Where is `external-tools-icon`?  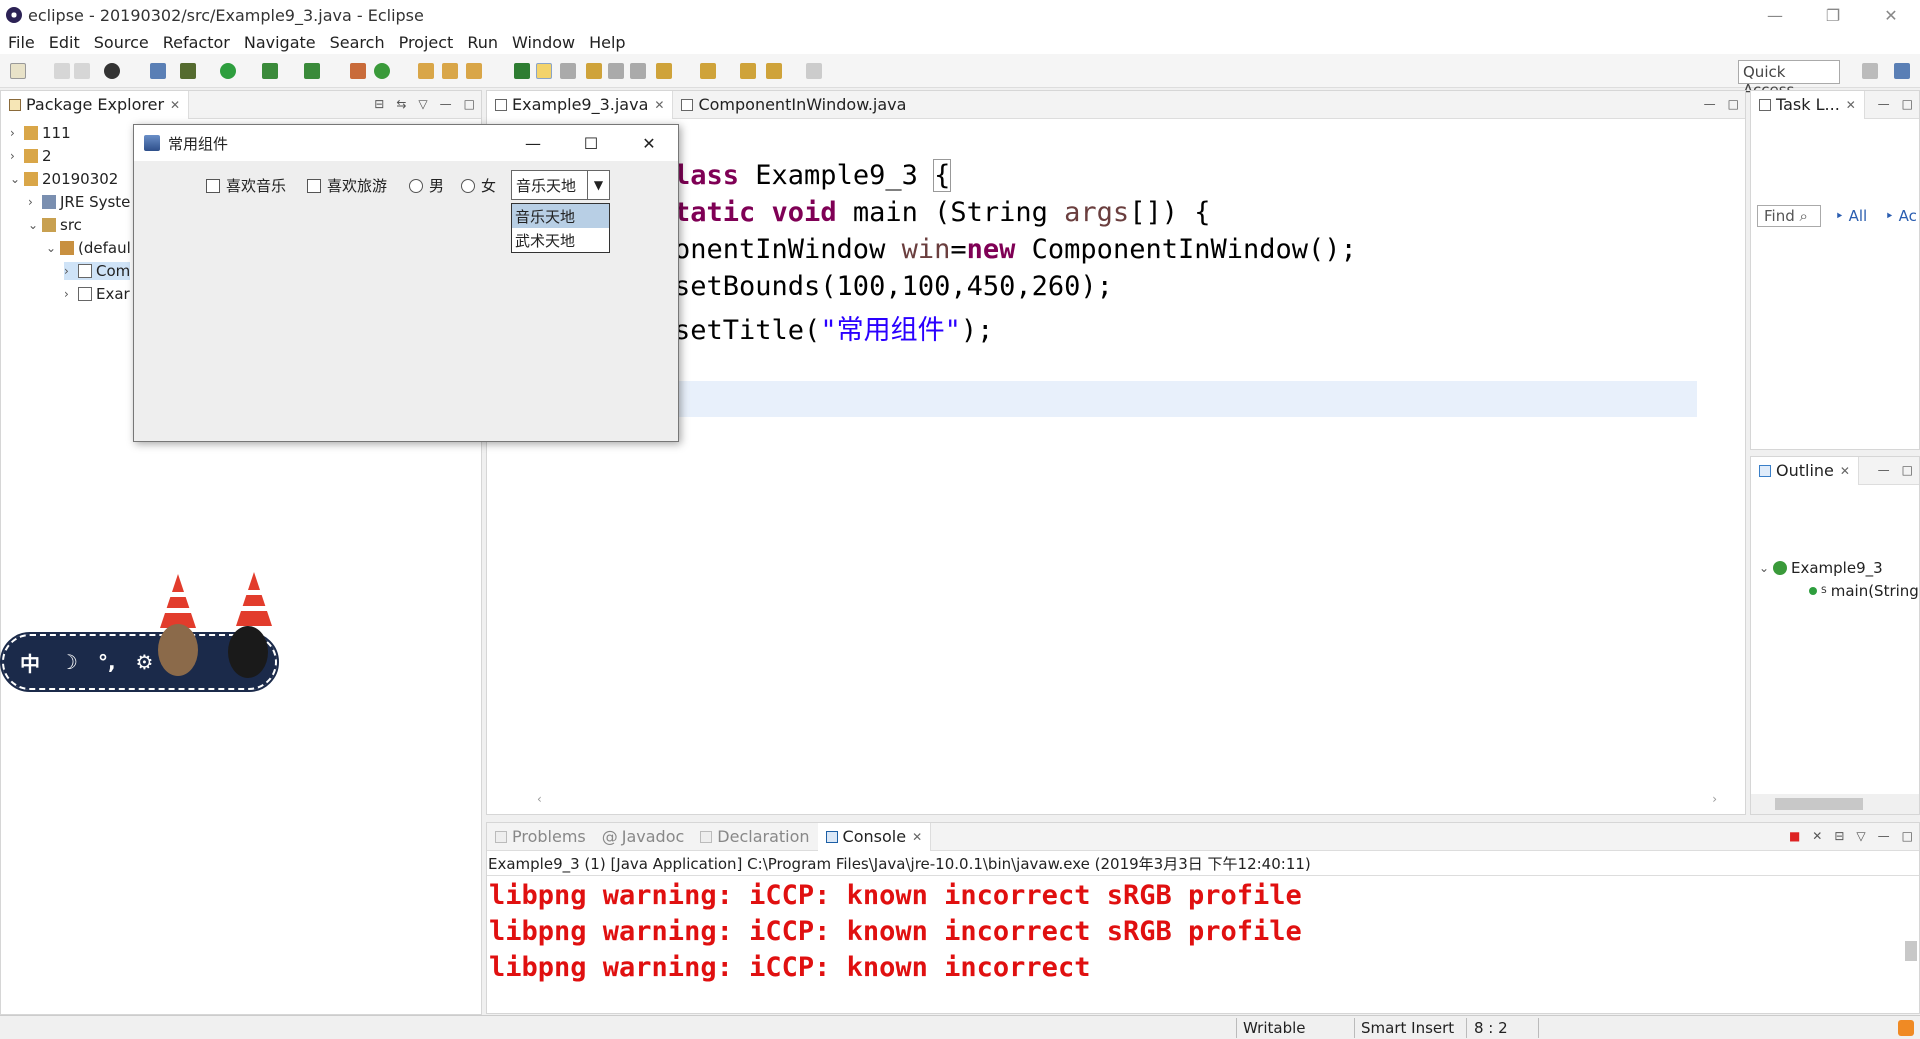 external-tools-icon is located at coordinates (312, 71).